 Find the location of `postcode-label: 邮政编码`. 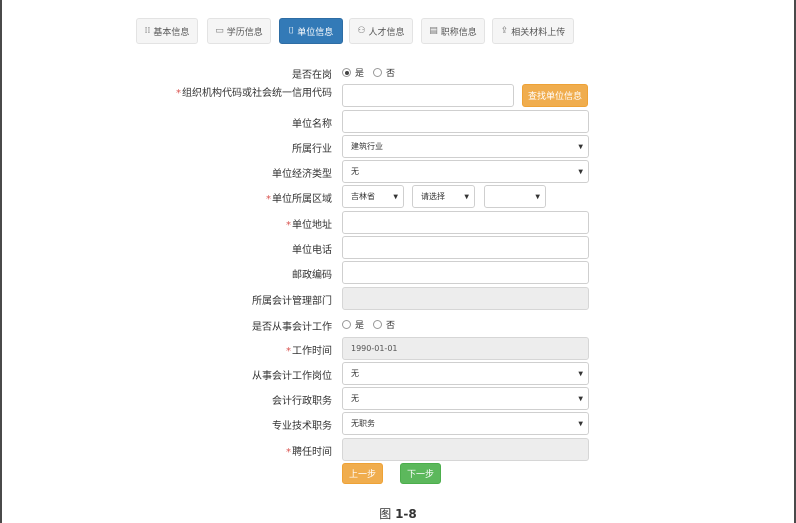

postcode-label: 邮政编码 is located at coordinates (312, 275).